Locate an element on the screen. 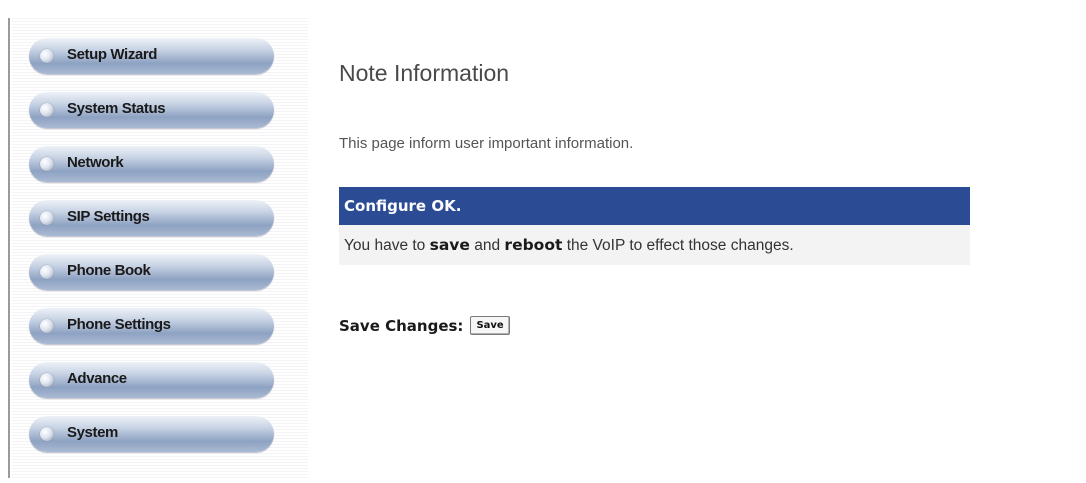 The height and width of the screenshot is (483, 1086). sidebar-item-system: System is located at coordinates (151, 434).